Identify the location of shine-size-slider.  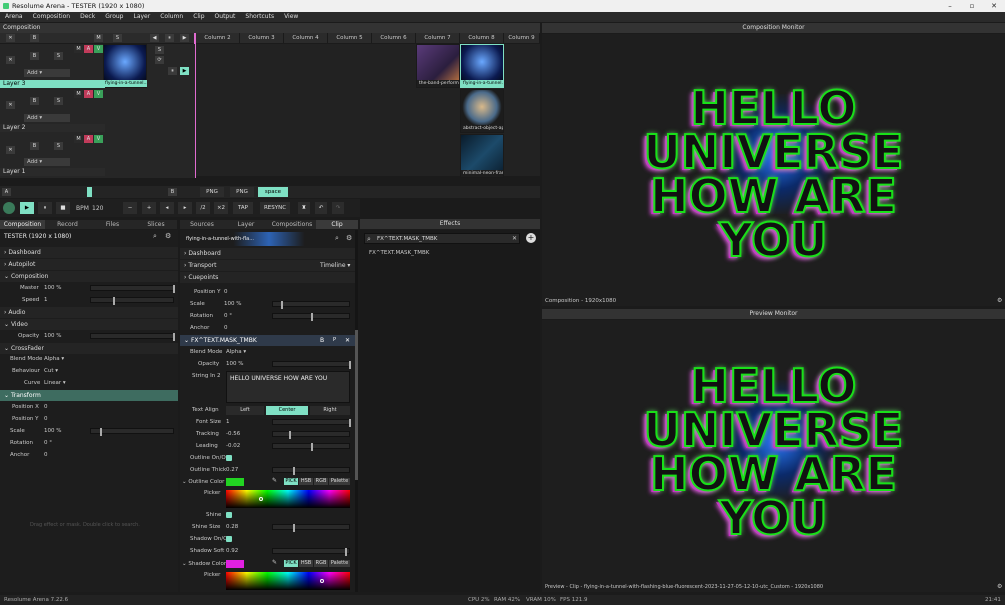
(311, 528).